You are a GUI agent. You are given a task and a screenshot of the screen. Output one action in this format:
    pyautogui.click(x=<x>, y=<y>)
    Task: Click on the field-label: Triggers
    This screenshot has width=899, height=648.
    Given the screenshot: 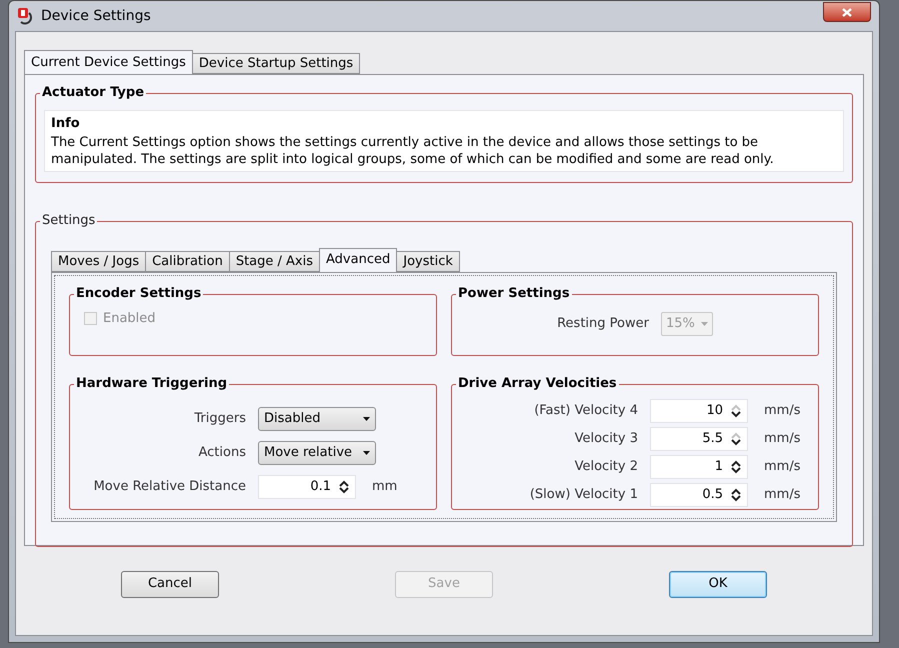 What is the action you would take?
    pyautogui.click(x=219, y=419)
    